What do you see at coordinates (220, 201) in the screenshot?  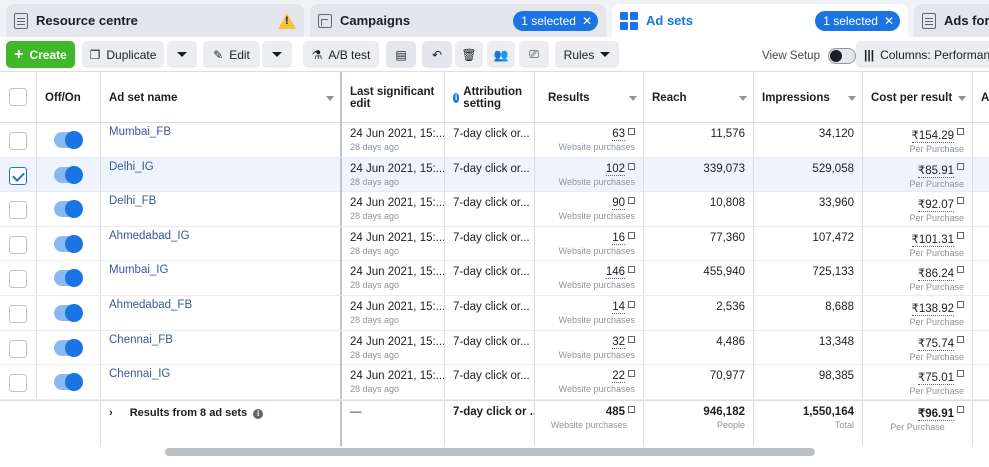 I see `ad-set-name-link: Delhi_FB` at bounding box center [220, 201].